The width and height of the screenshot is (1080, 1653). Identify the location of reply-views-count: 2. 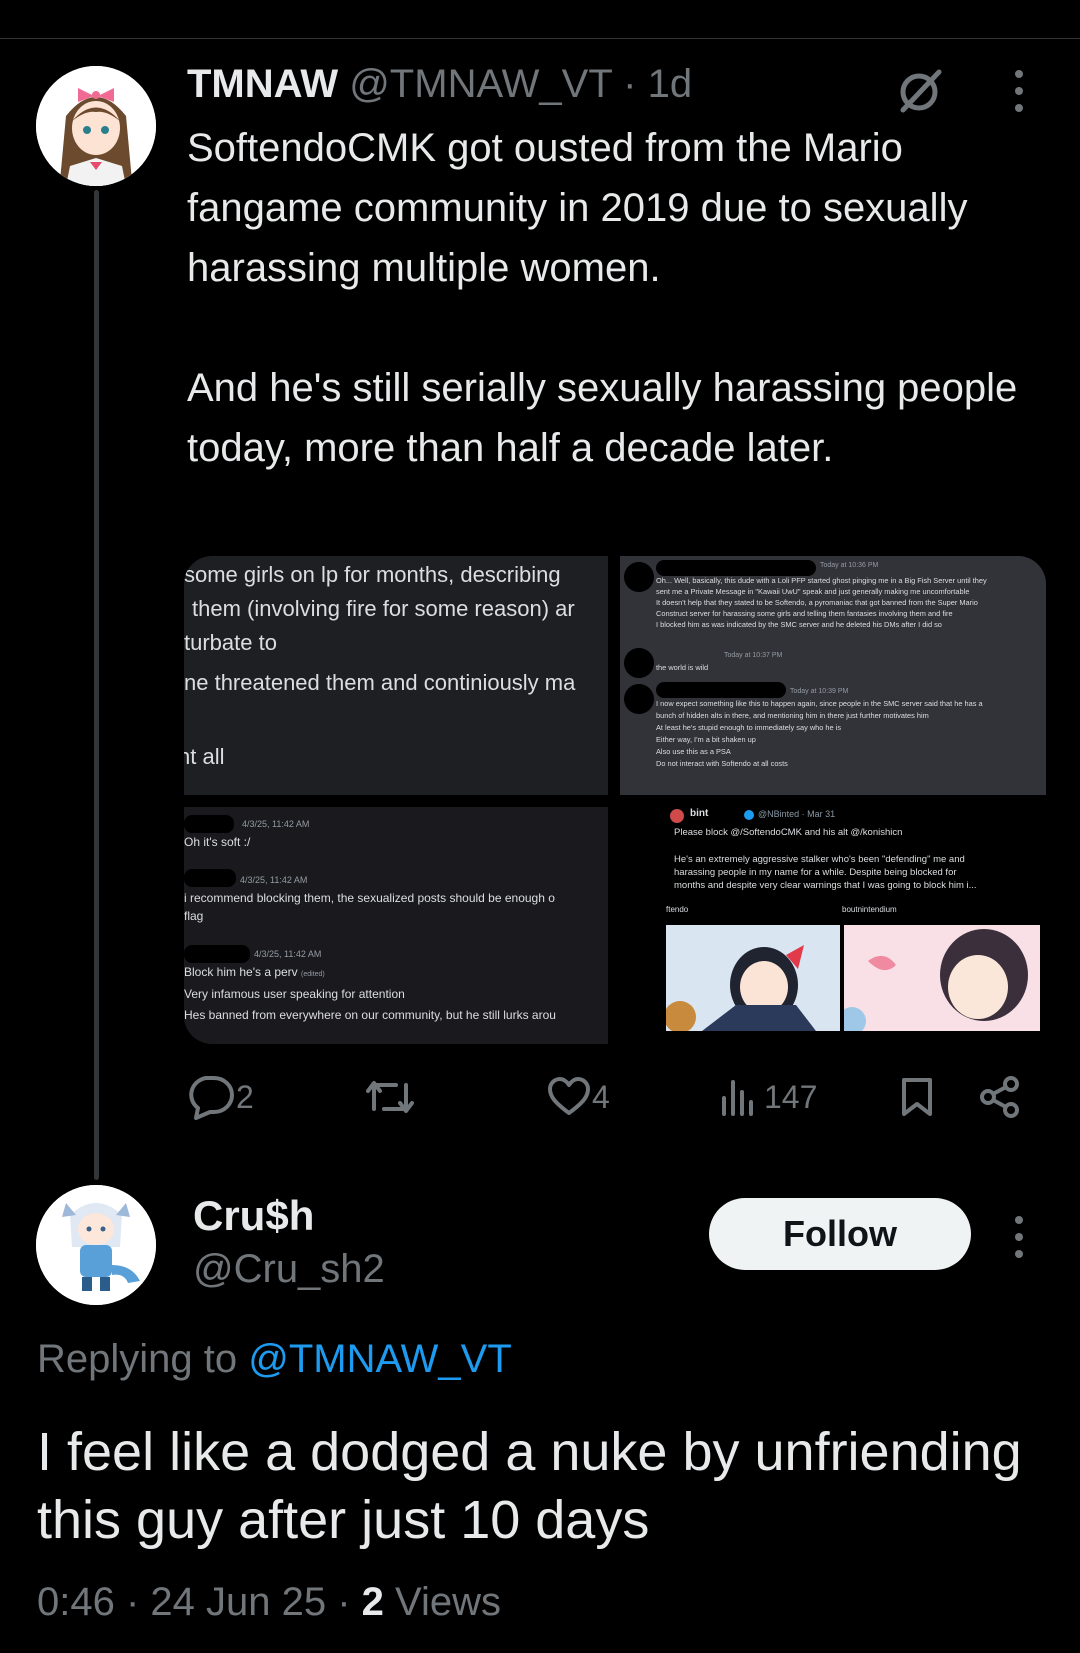
(372, 1602).